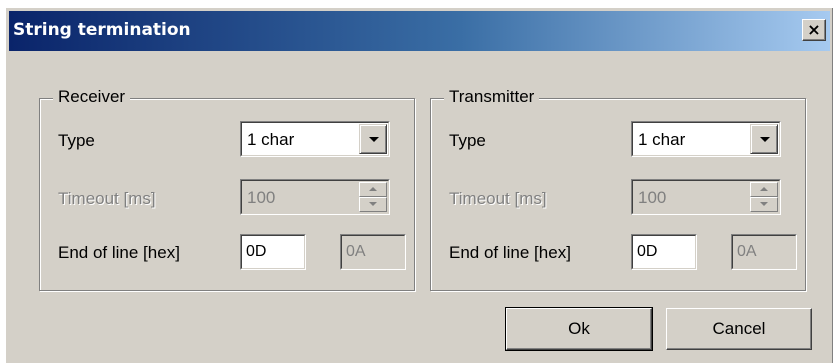 The width and height of the screenshot is (833, 363). Describe the element at coordinates (579, 329) in the screenshot. I see `ok-button: Ok` at that location.